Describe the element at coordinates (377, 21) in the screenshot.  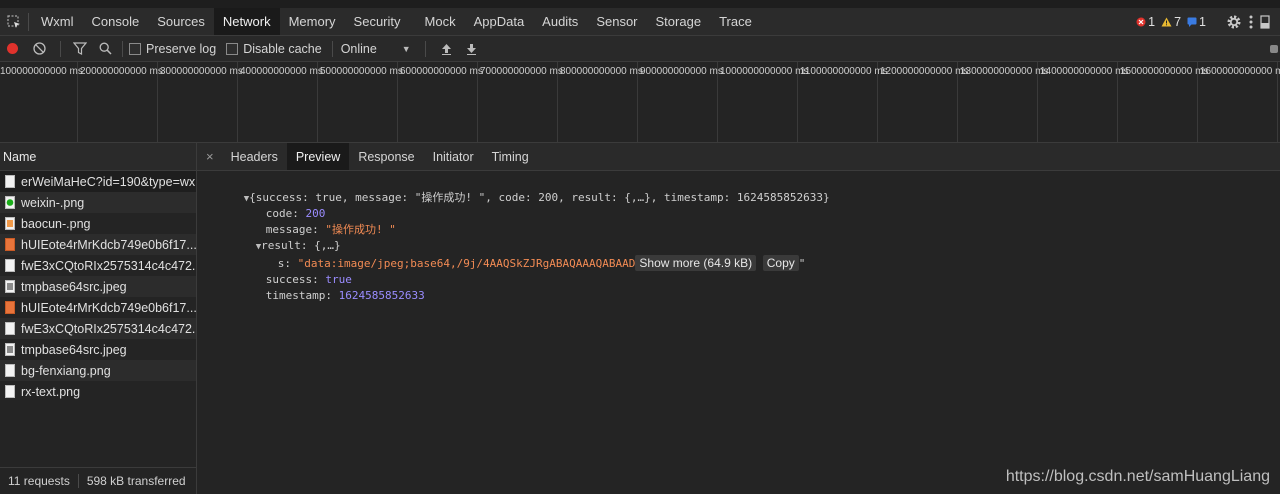
I see `tab-security: Security` at that location.